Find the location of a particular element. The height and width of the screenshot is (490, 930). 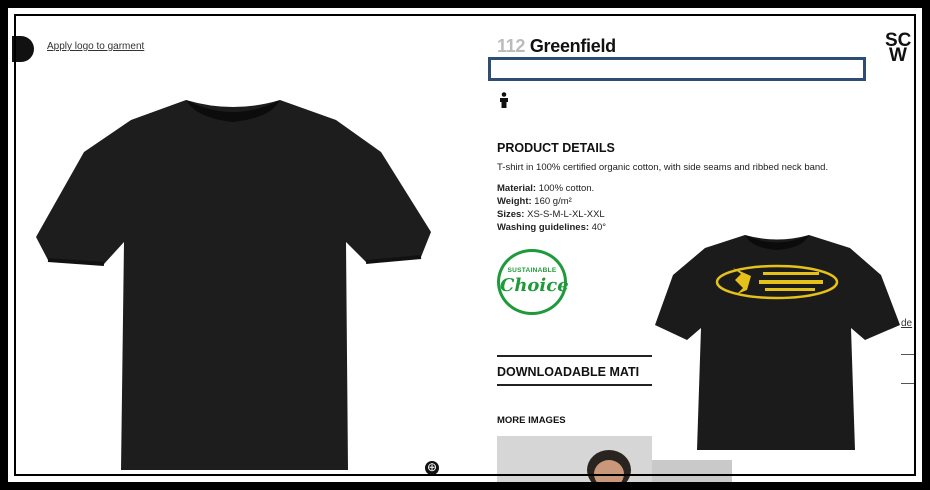

highlight-box is located at coordinates (677, 69).